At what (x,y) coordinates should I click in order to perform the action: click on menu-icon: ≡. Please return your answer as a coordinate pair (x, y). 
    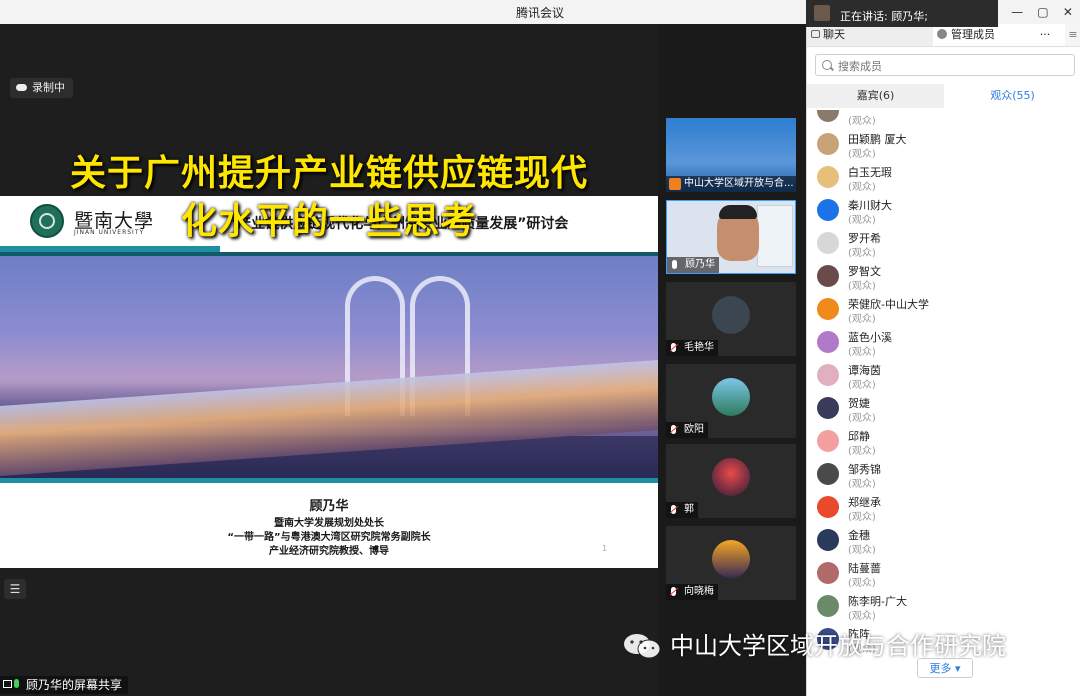
    Looking at the image, I should click on (1072, 35).